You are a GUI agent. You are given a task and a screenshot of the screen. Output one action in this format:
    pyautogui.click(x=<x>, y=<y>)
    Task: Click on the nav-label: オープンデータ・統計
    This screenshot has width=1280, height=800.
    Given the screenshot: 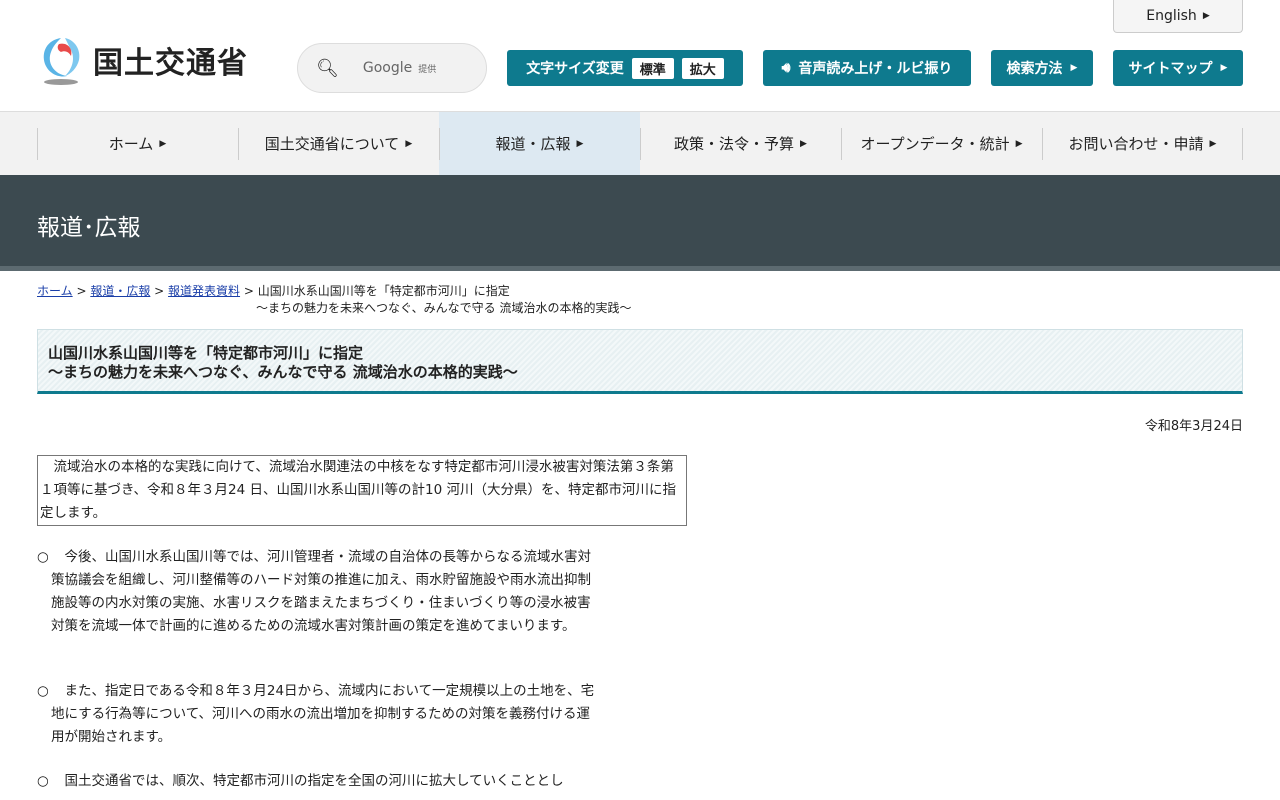 What is the action you would take?
    pyautogui.click(x=935, y=144)
    